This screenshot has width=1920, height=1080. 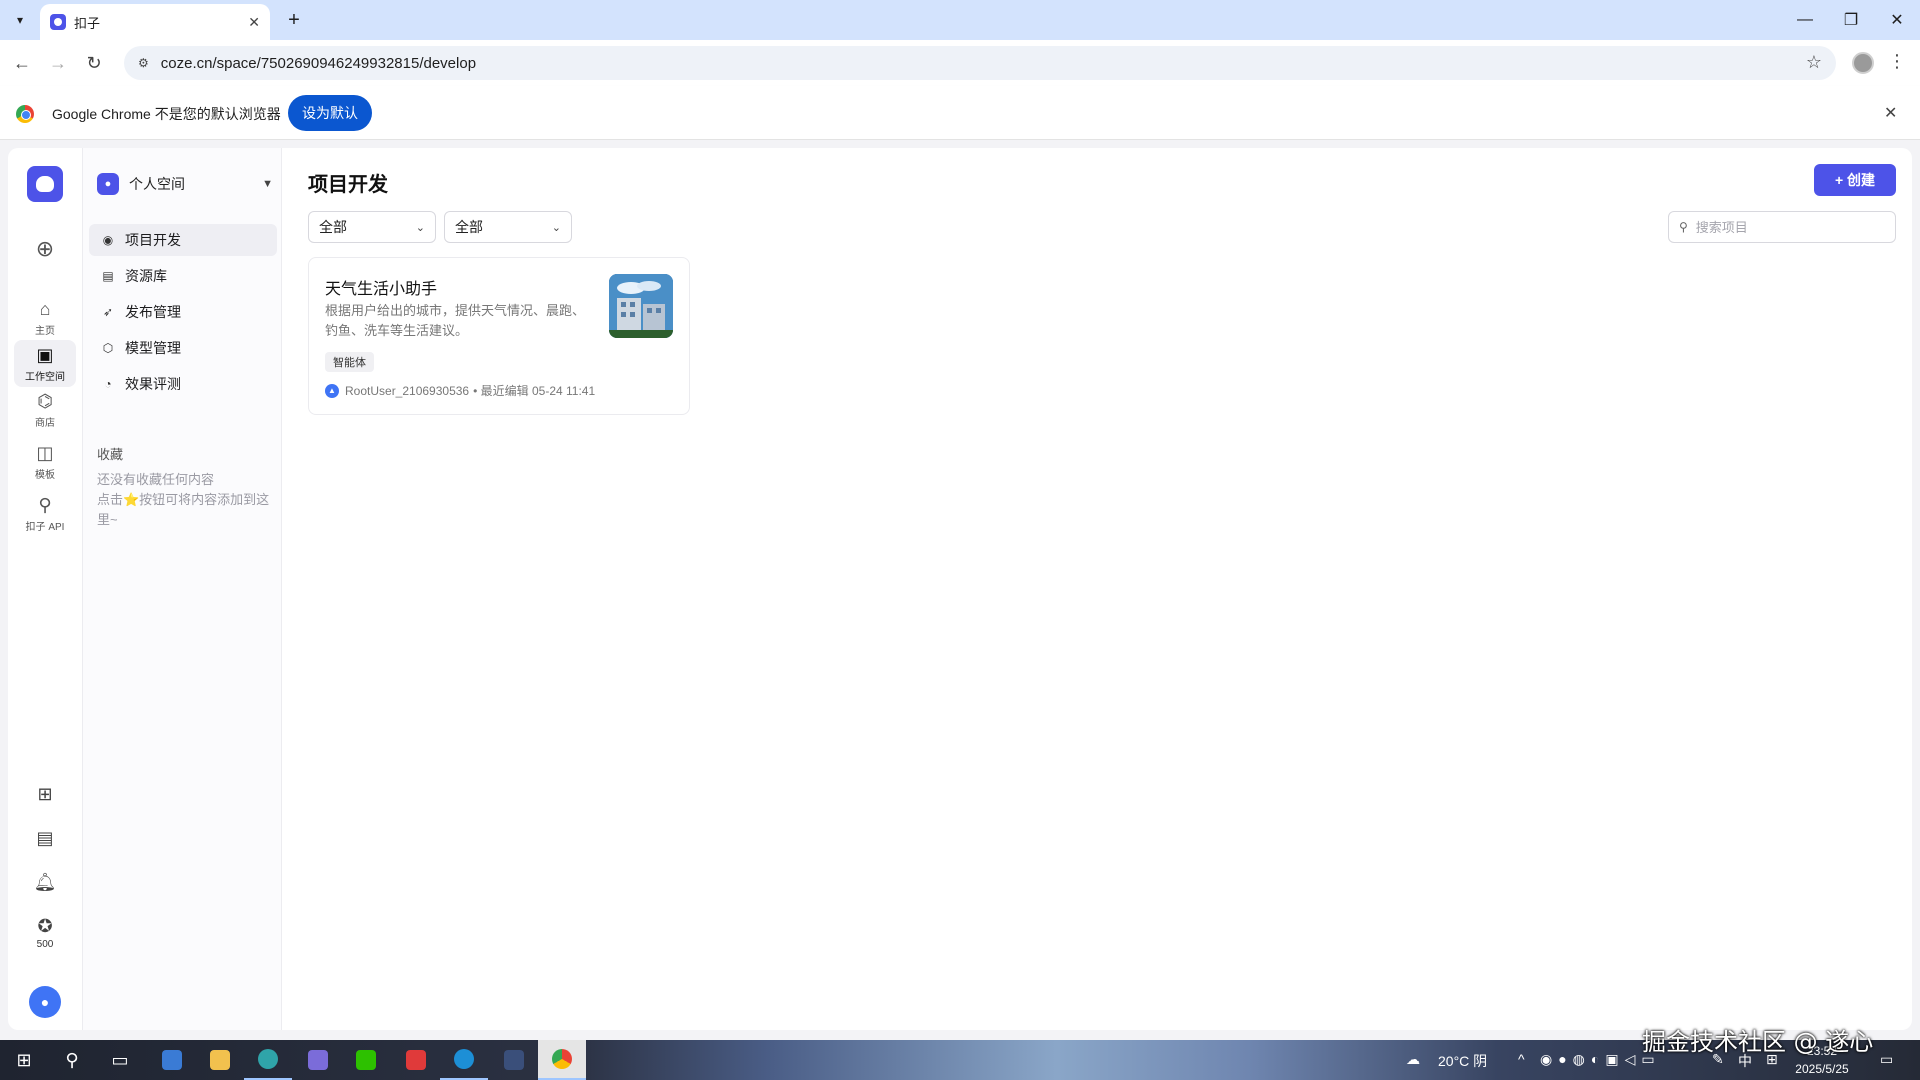 I want to click on nav-item-publish: ➶ 发布管理, so click(x=183, y=312).